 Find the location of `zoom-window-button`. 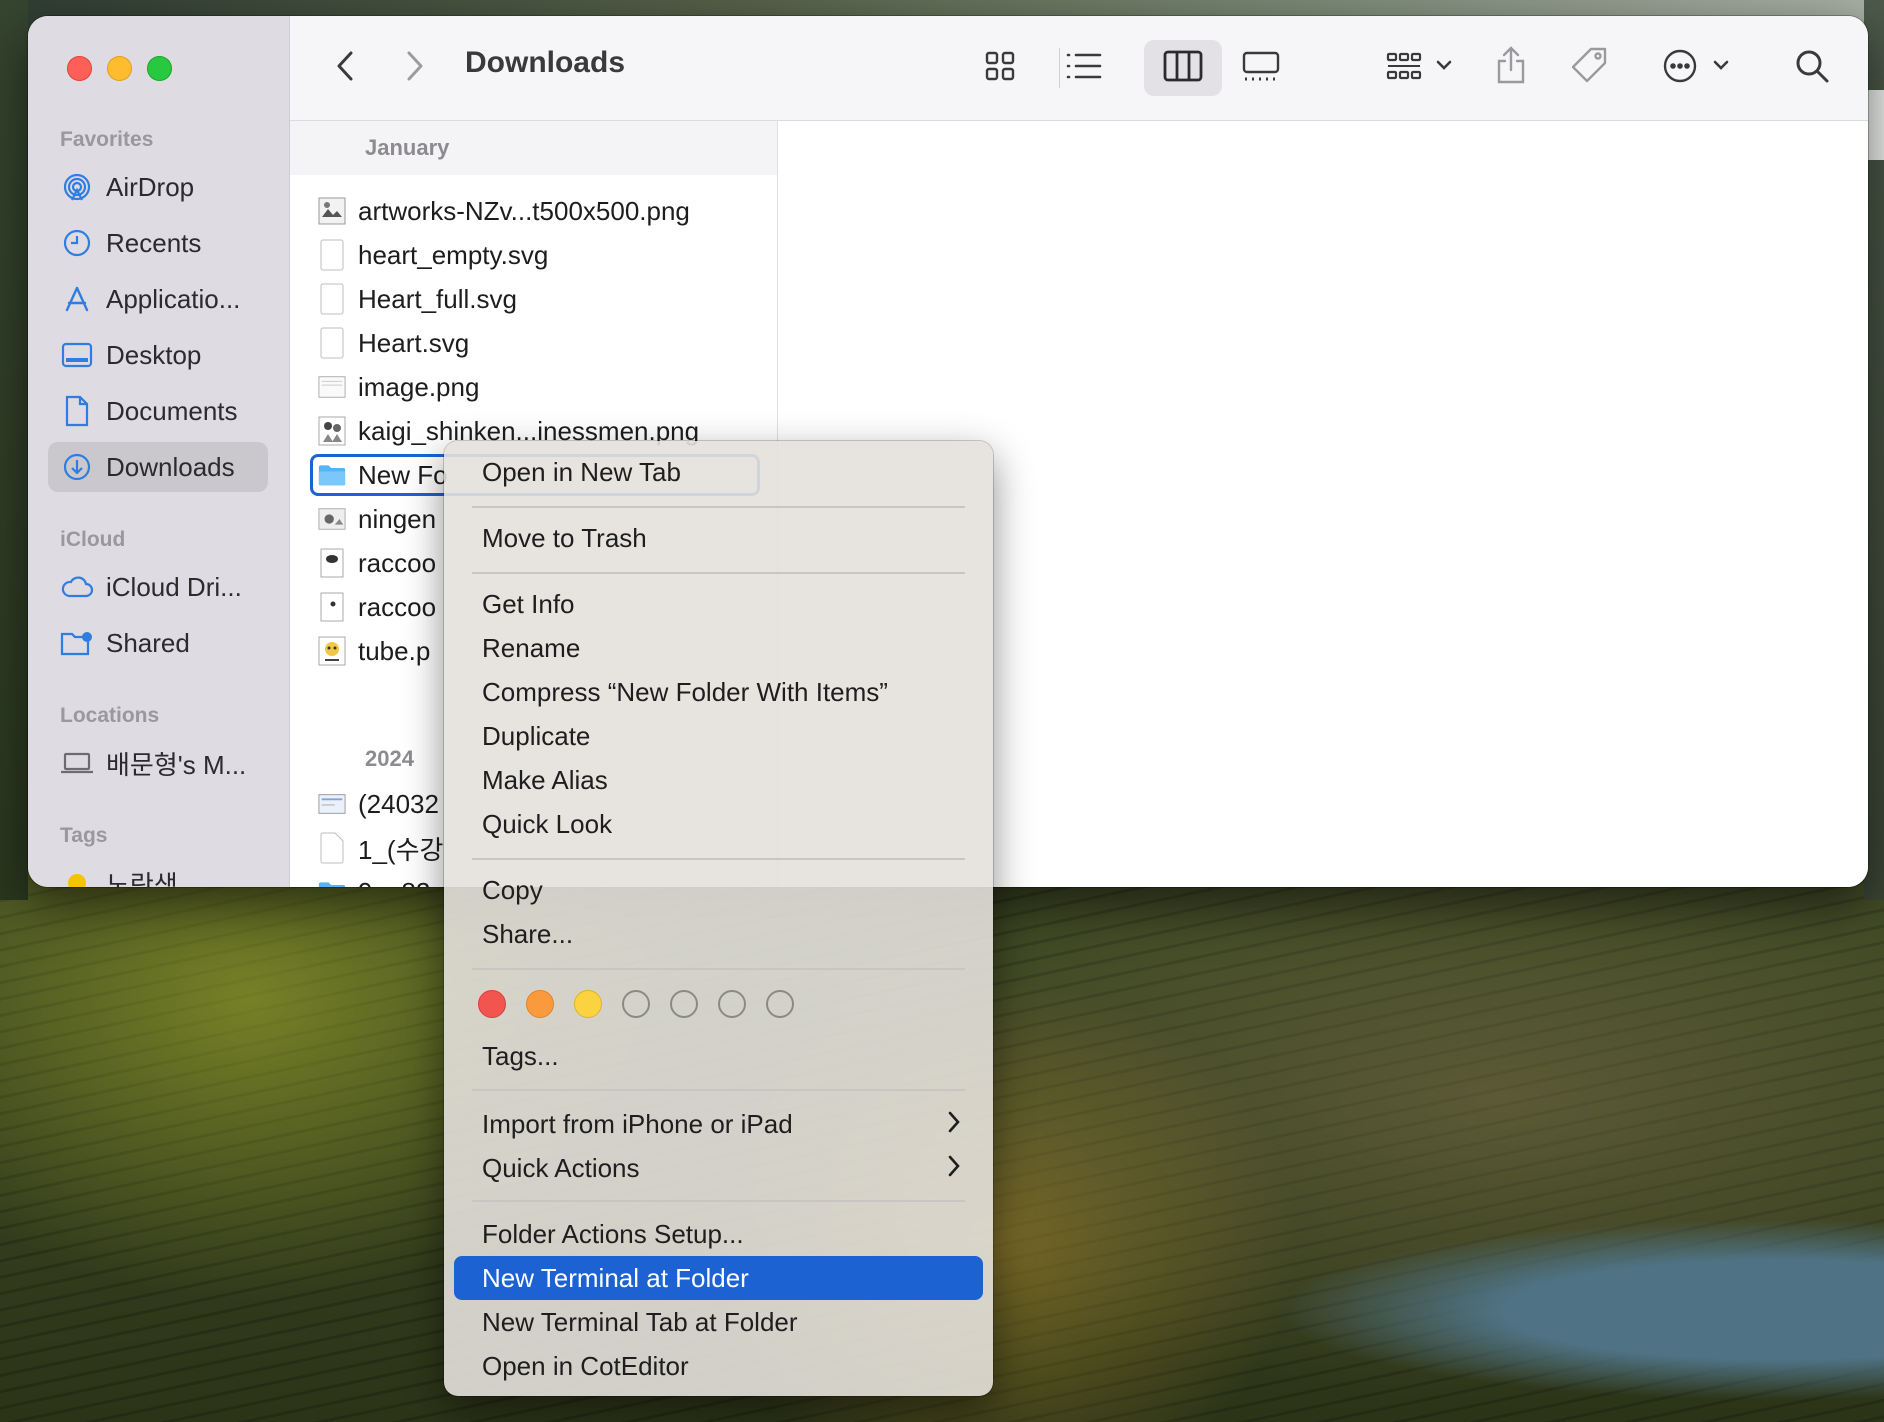

zoom-window-button is located at coordinates (159, 68).